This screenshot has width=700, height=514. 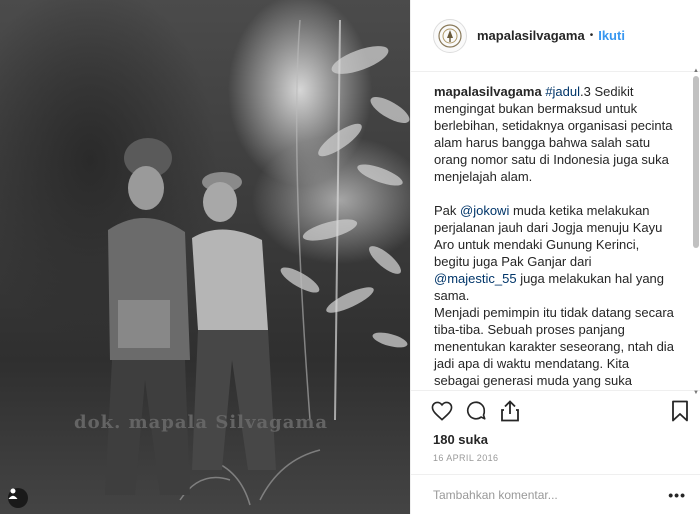 What do you see at coordinates (476, 411) in the screenshot?
I see `comment-icon` at bounding box center [476, 411].